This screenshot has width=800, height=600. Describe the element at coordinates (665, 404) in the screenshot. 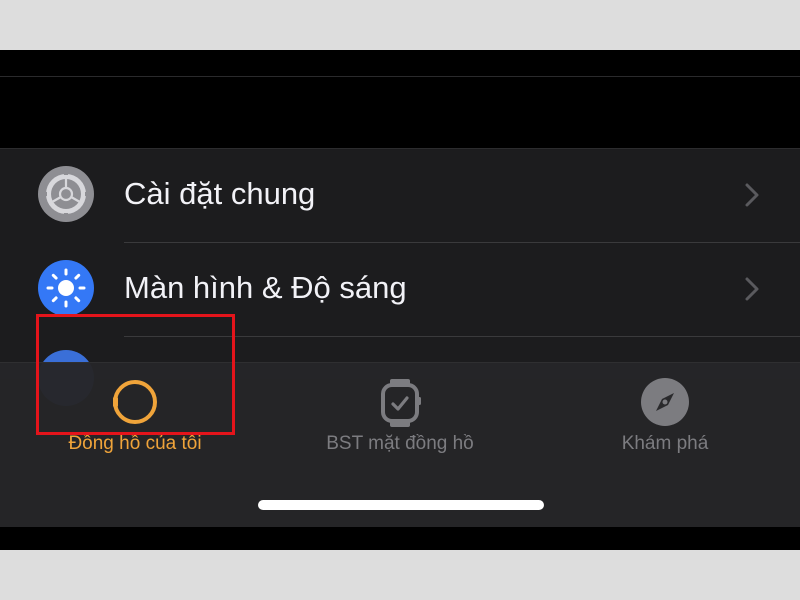

I see `compass-icon` at that location.